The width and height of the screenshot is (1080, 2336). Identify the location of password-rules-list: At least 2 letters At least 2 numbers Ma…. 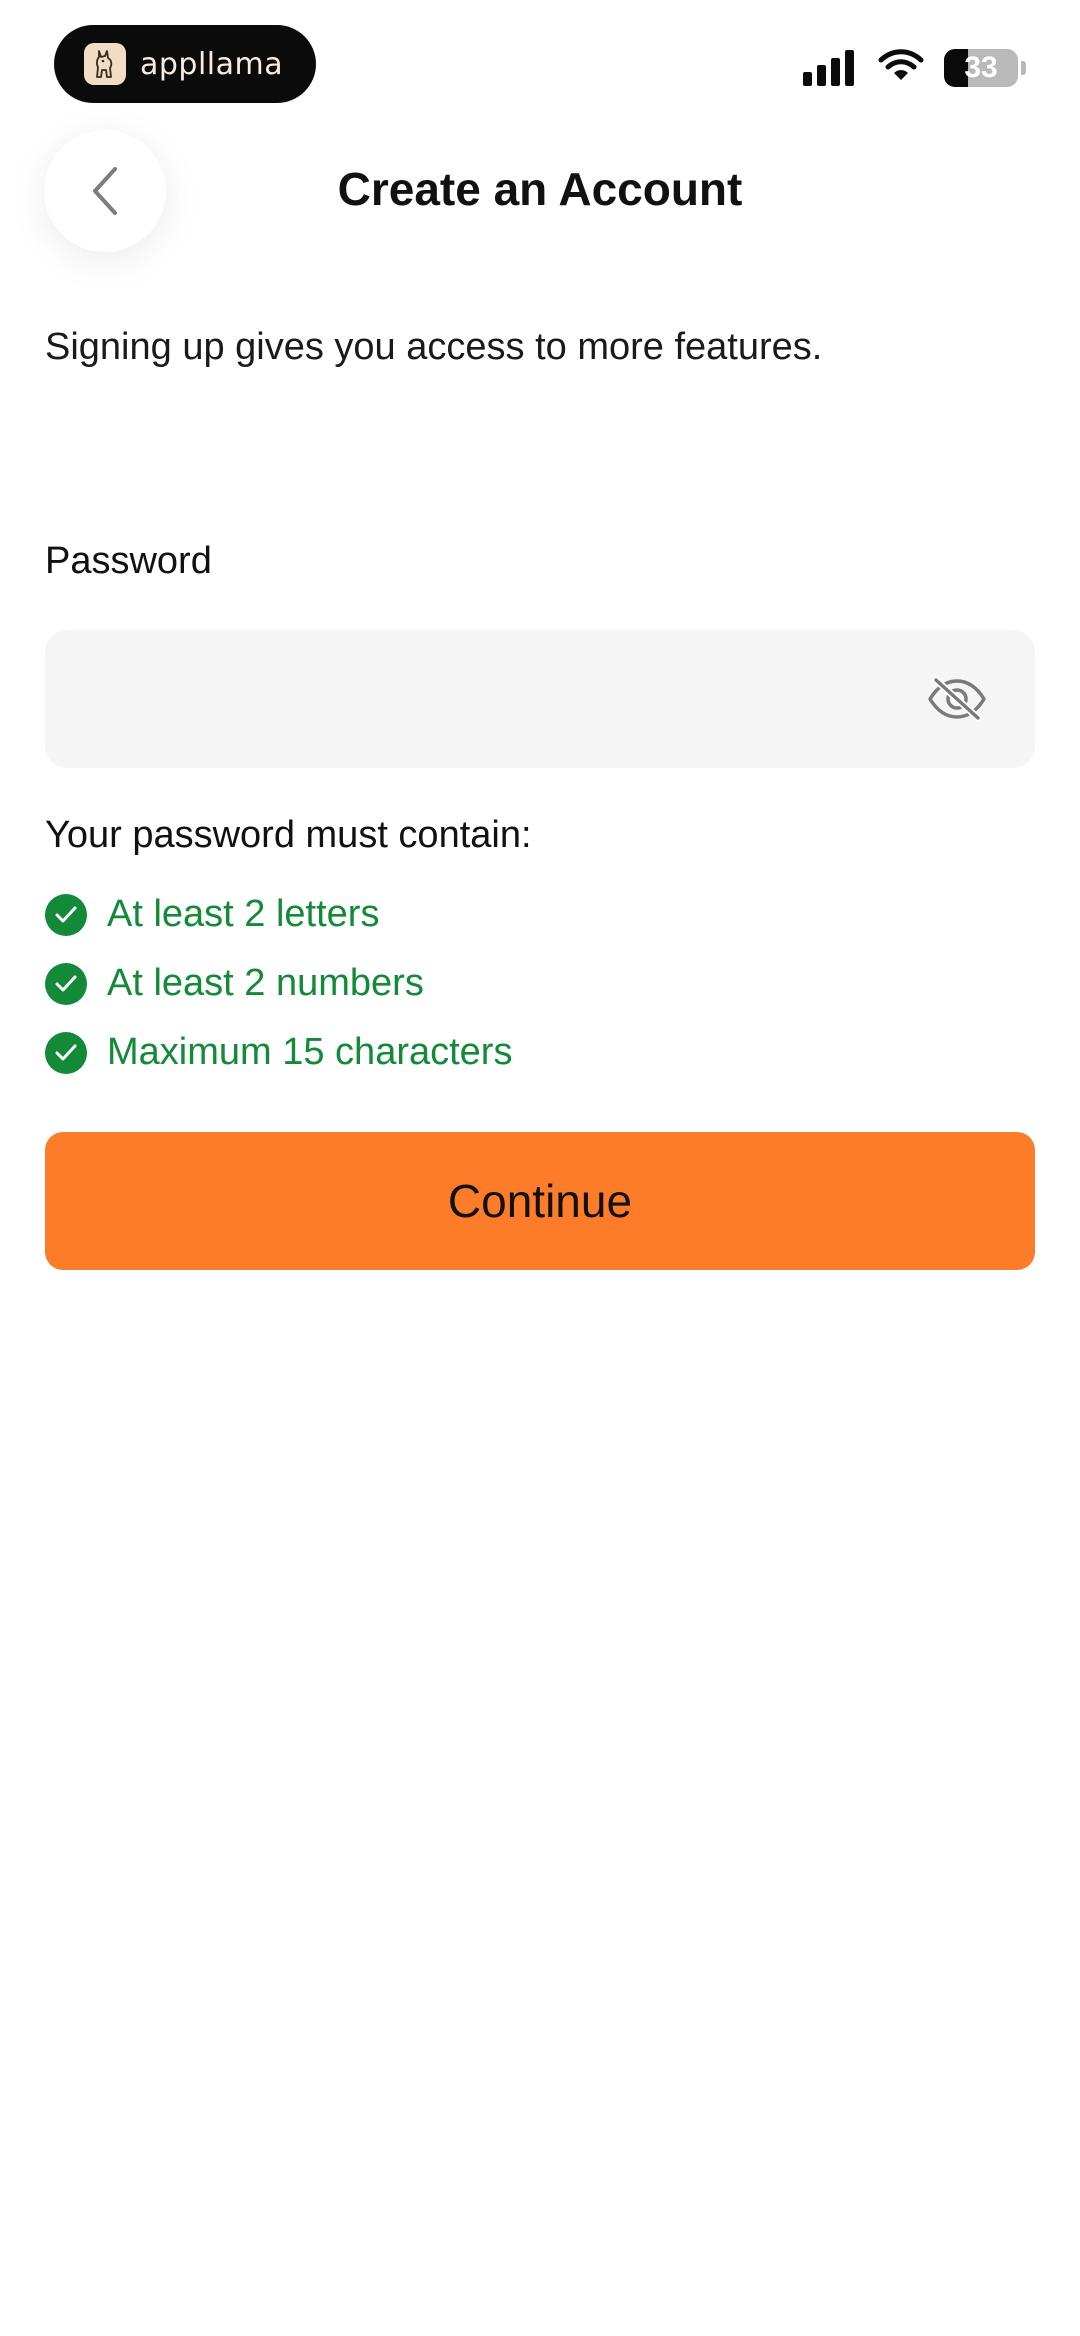
(278, 983).